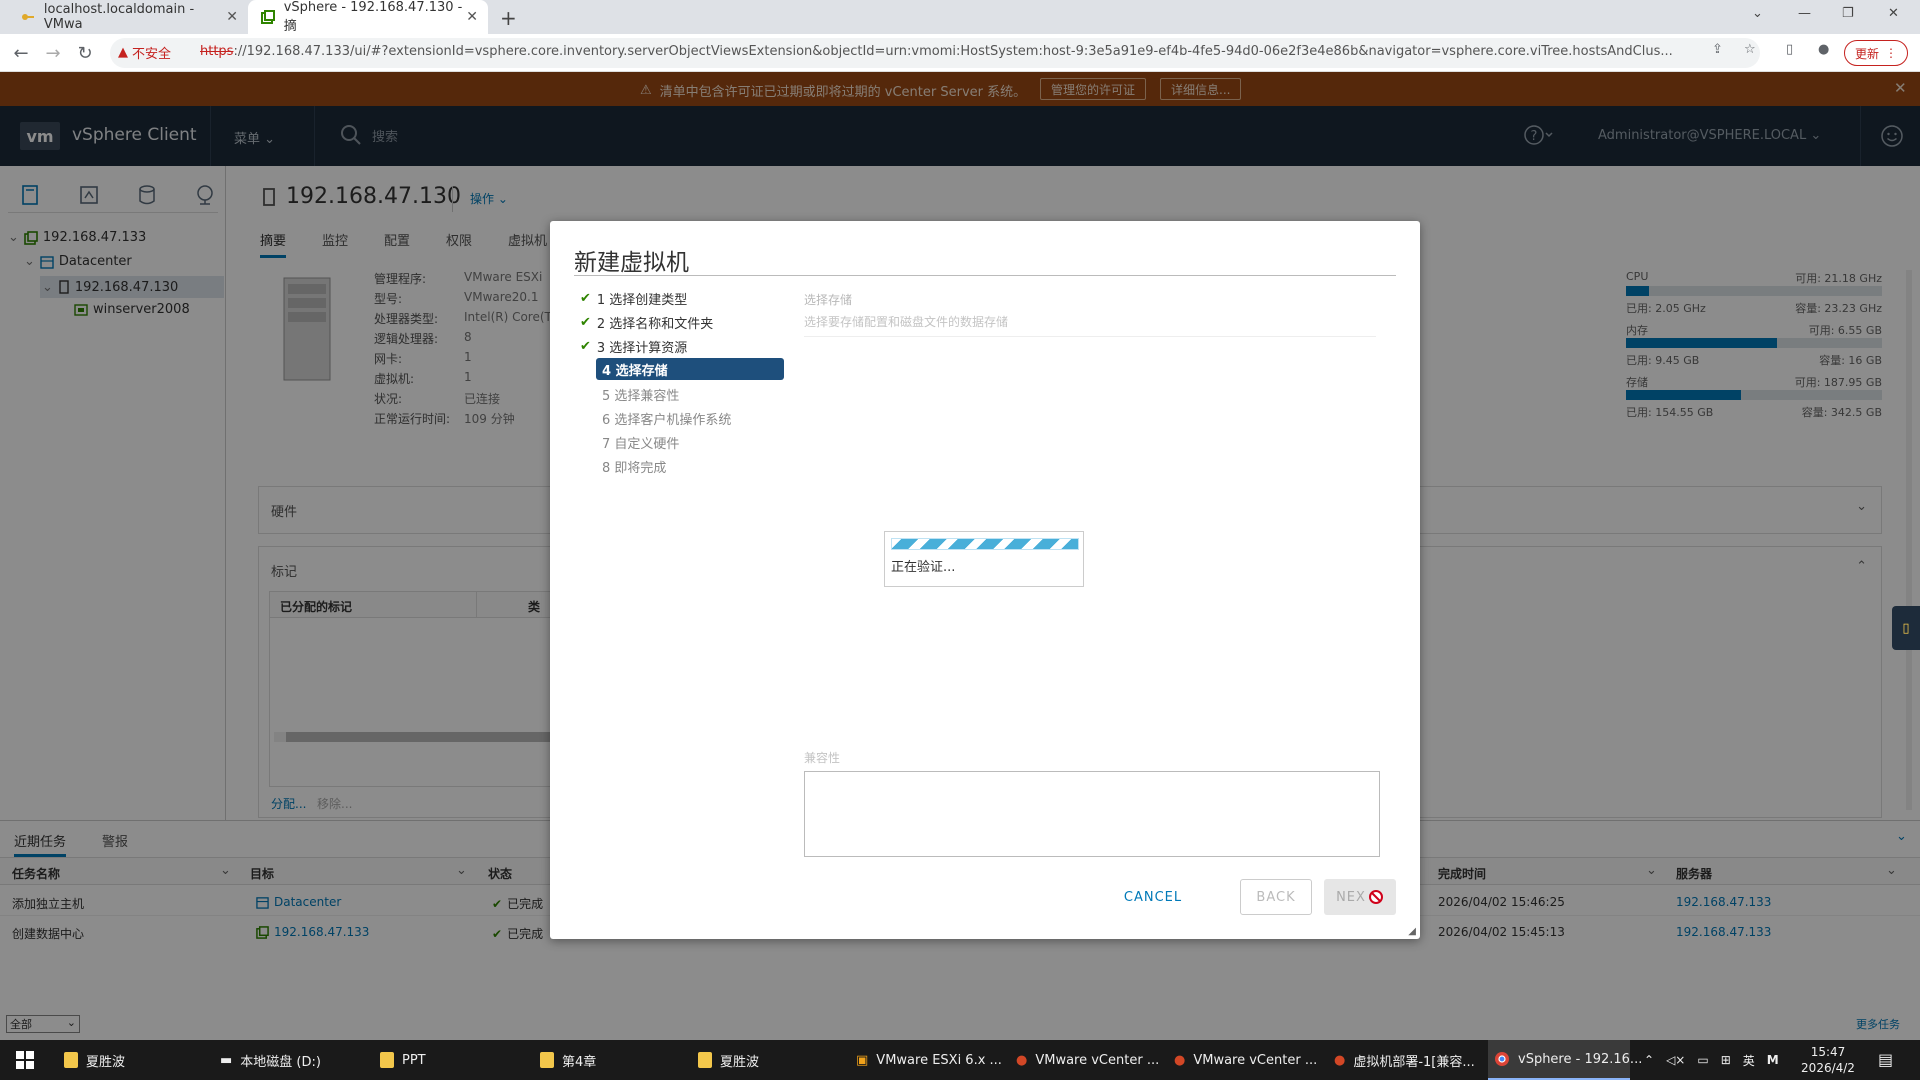 This screenshot has width=1920, height=1080. Describe the element at coordinates (1153, 897) in the screenshot. I see `cancel-button: CANCEL` at that location.